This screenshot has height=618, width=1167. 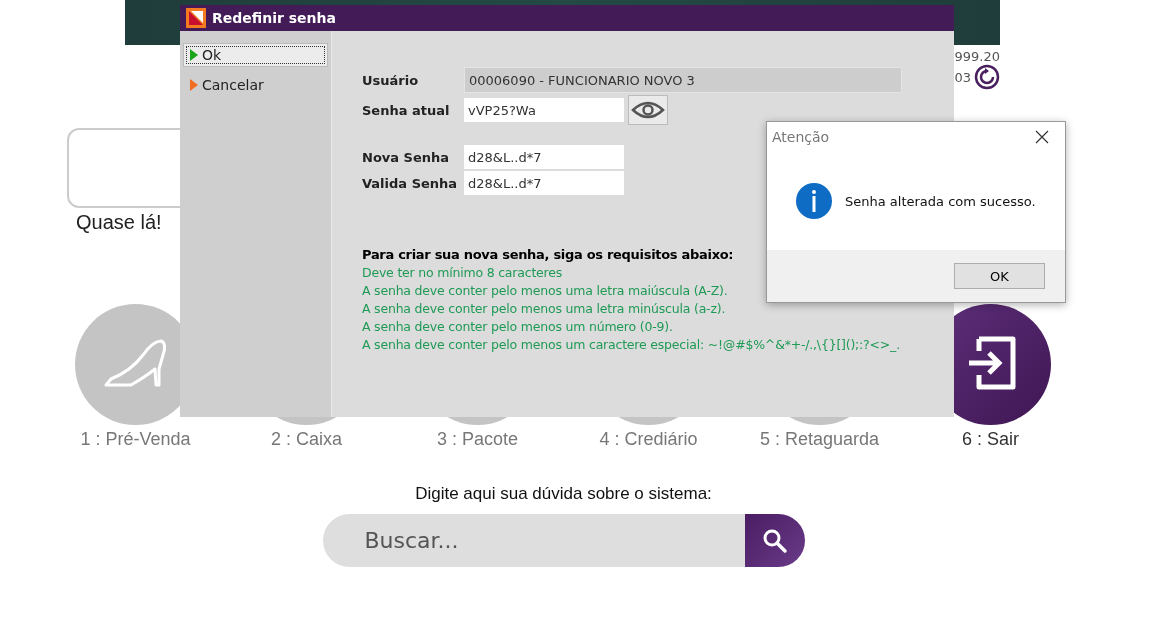 What do you see at coordinates (255, 85) in the screenshot?
I see `action-button: Cancelar` at bounding box center [255, 85].